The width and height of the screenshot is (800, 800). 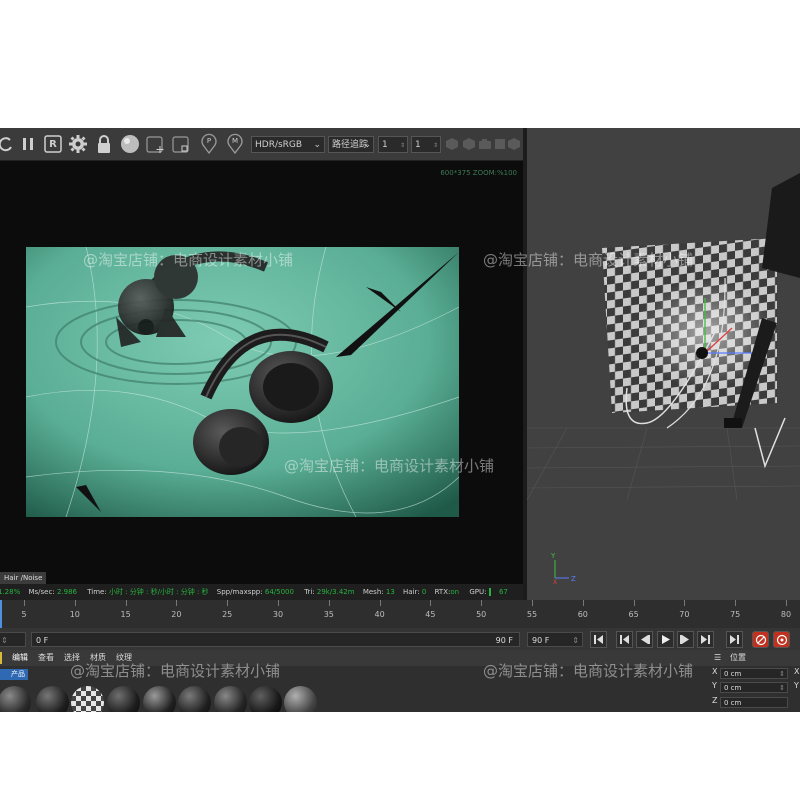 What do you see at coordinates (8, 144) in the screenshot?
I see `refresh-icon` at bounding box center [8, 144].